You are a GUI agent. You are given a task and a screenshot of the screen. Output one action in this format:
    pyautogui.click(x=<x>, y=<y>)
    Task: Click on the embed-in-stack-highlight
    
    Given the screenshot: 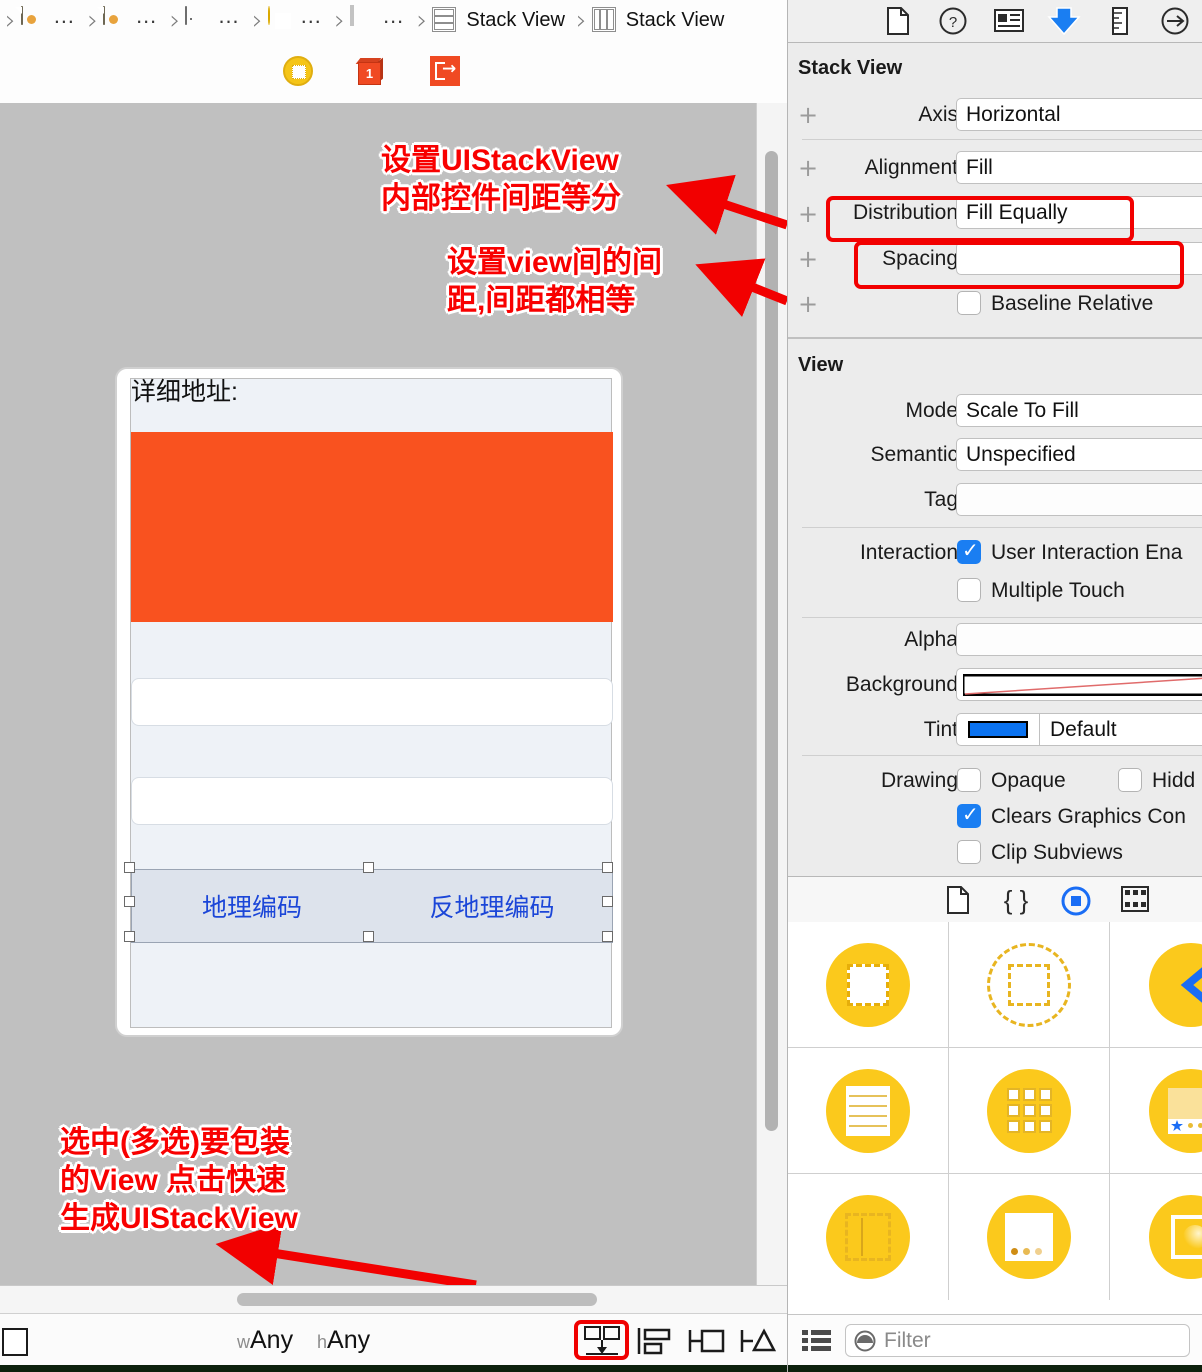 What is the action you would take?
    pyautogui.click(x=601, y=1340)
    